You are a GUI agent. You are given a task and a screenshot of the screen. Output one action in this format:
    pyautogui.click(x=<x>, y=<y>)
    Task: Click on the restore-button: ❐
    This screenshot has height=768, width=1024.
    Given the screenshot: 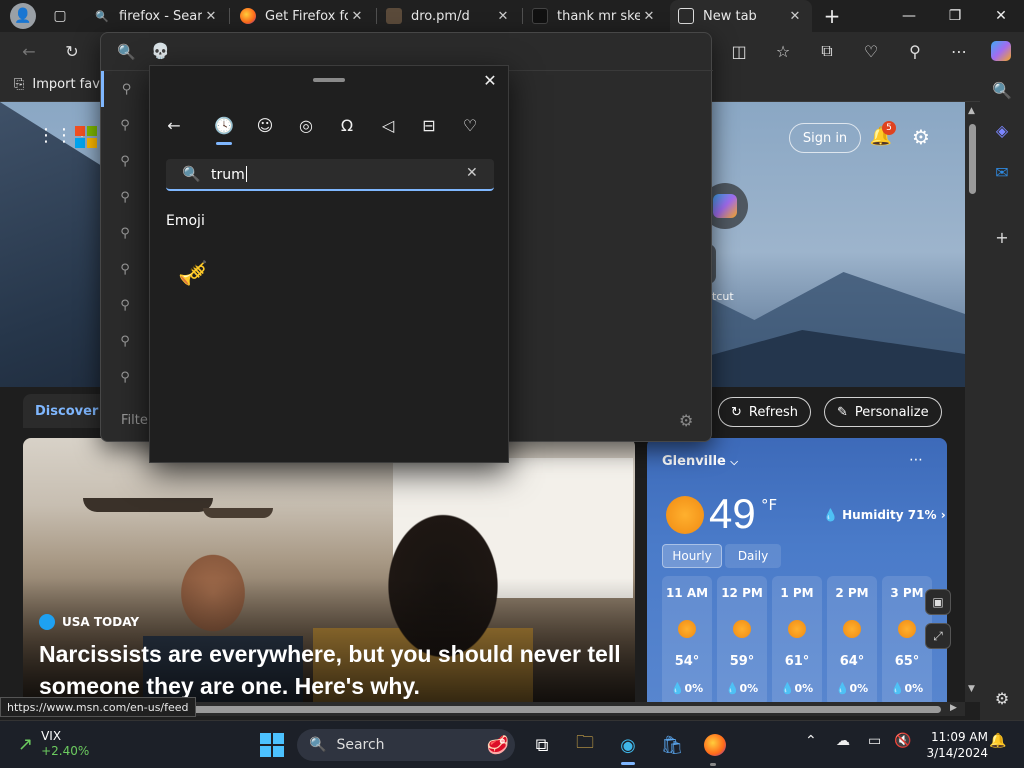 What is the action you would take?
    pyautogui.click(x=955, y=16)
    